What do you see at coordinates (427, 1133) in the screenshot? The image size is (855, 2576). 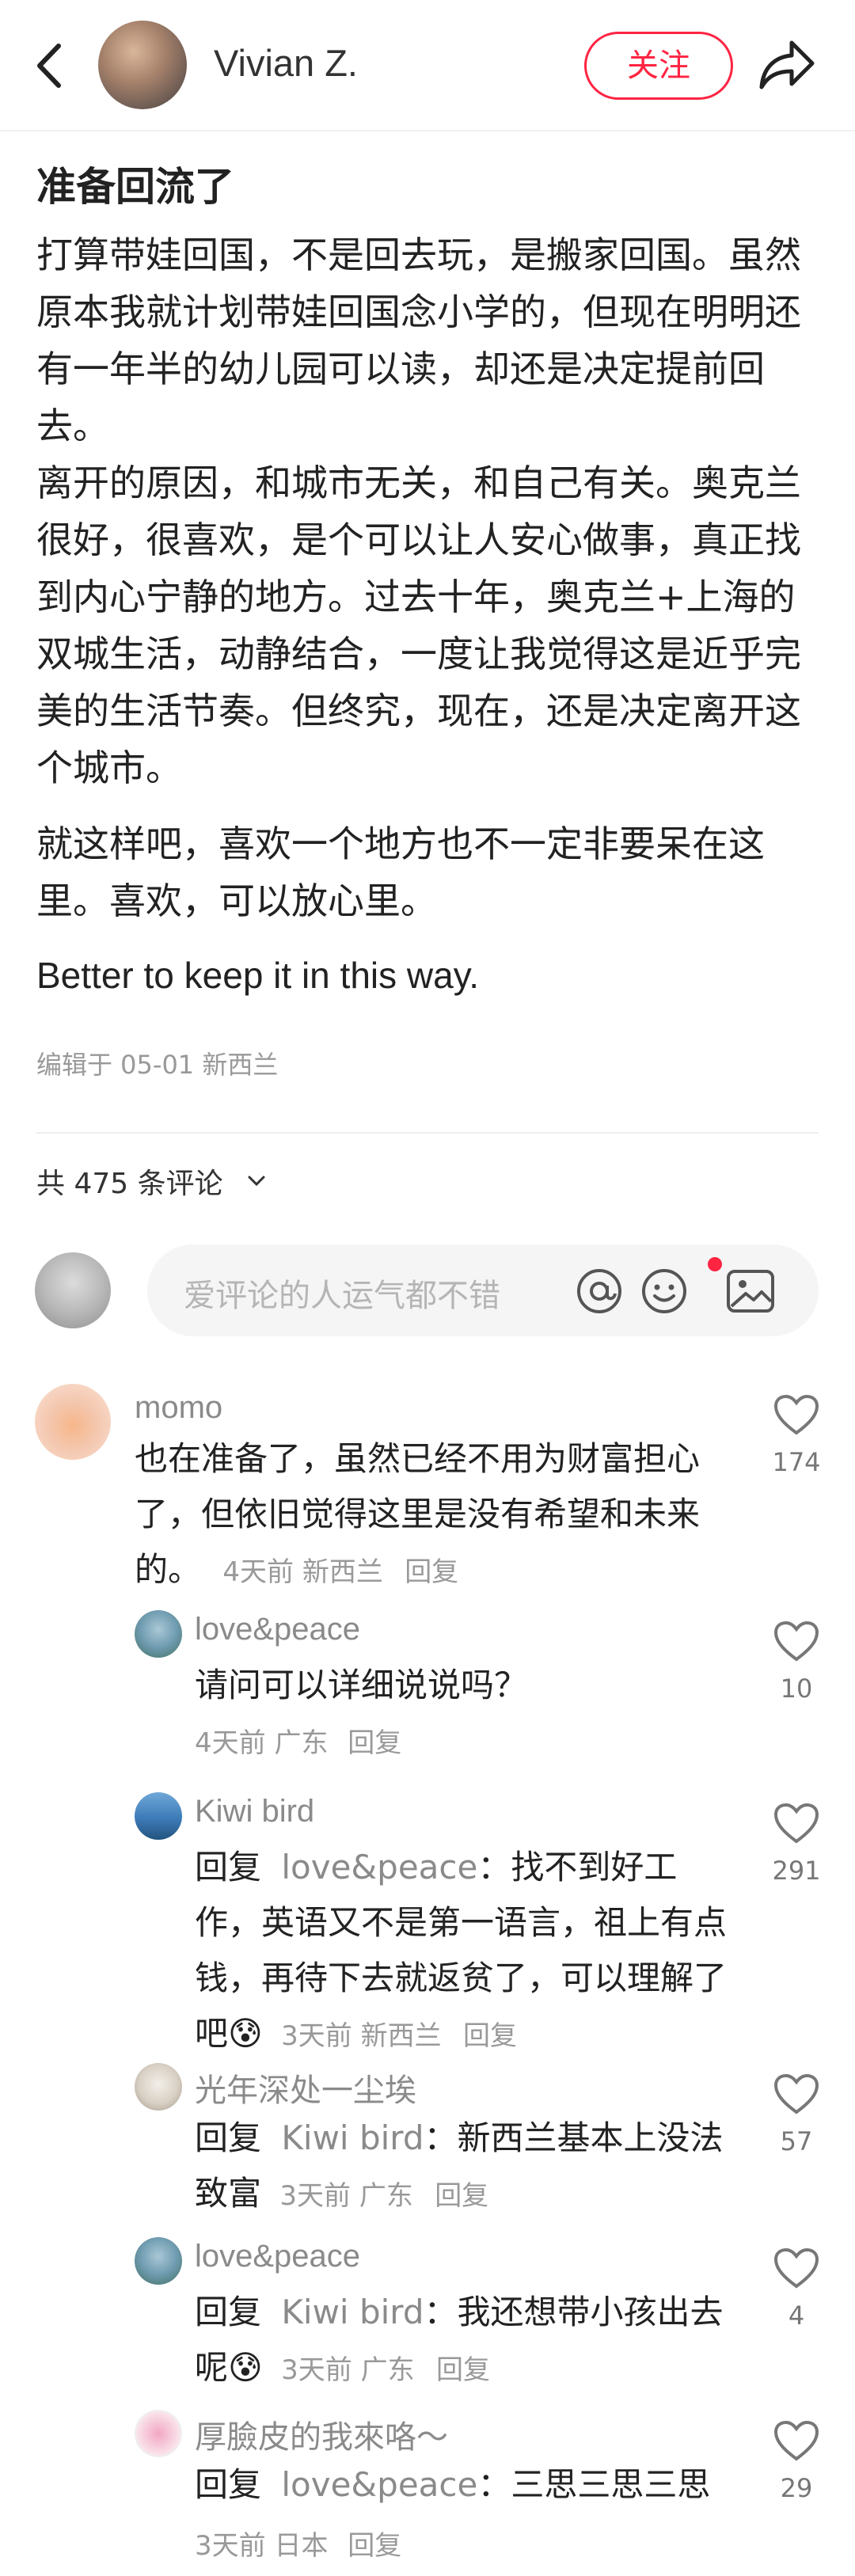 I see `divider` at bounding box center [427, 1133].